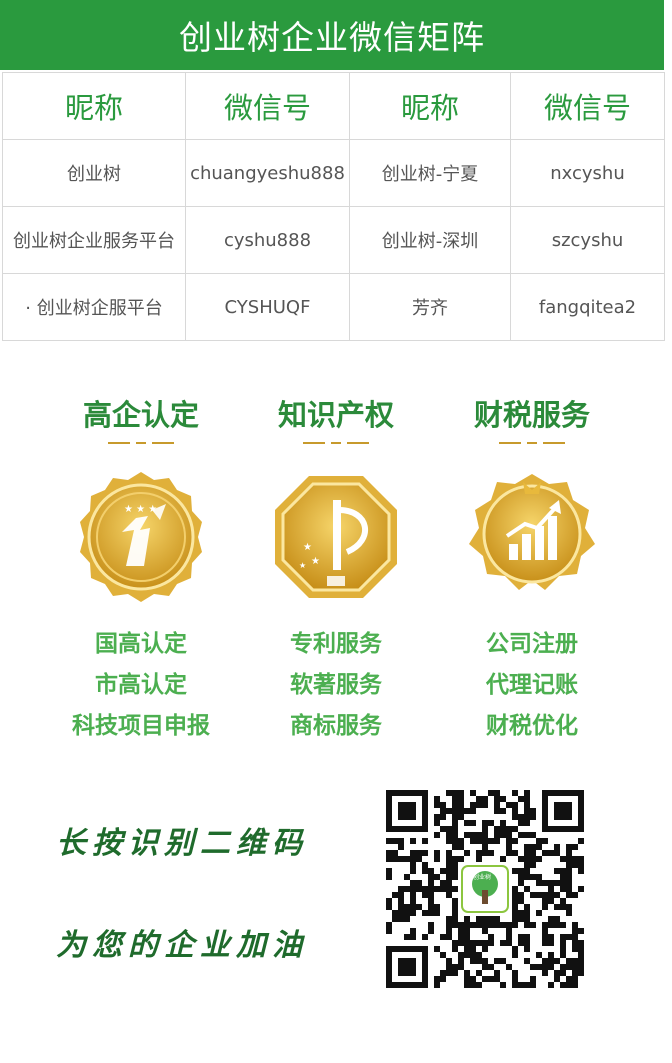 The height and width of the screenshot is (1063, 672). Describe the element at coordinates (94, 106) in the screenshot. I see `column-header: 昵称` at that location.